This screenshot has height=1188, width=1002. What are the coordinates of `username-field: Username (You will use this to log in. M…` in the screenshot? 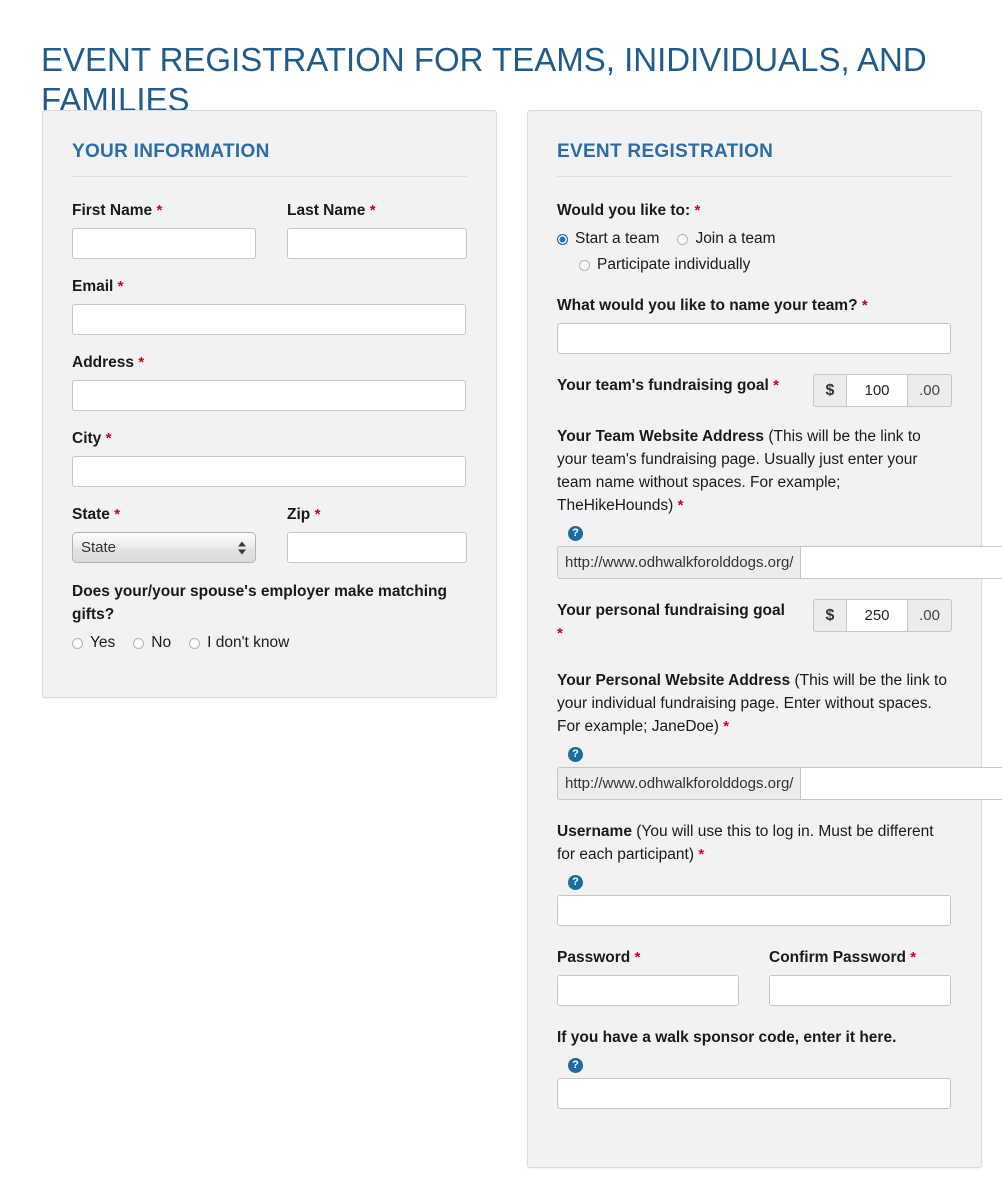 It's located at (754, 873).